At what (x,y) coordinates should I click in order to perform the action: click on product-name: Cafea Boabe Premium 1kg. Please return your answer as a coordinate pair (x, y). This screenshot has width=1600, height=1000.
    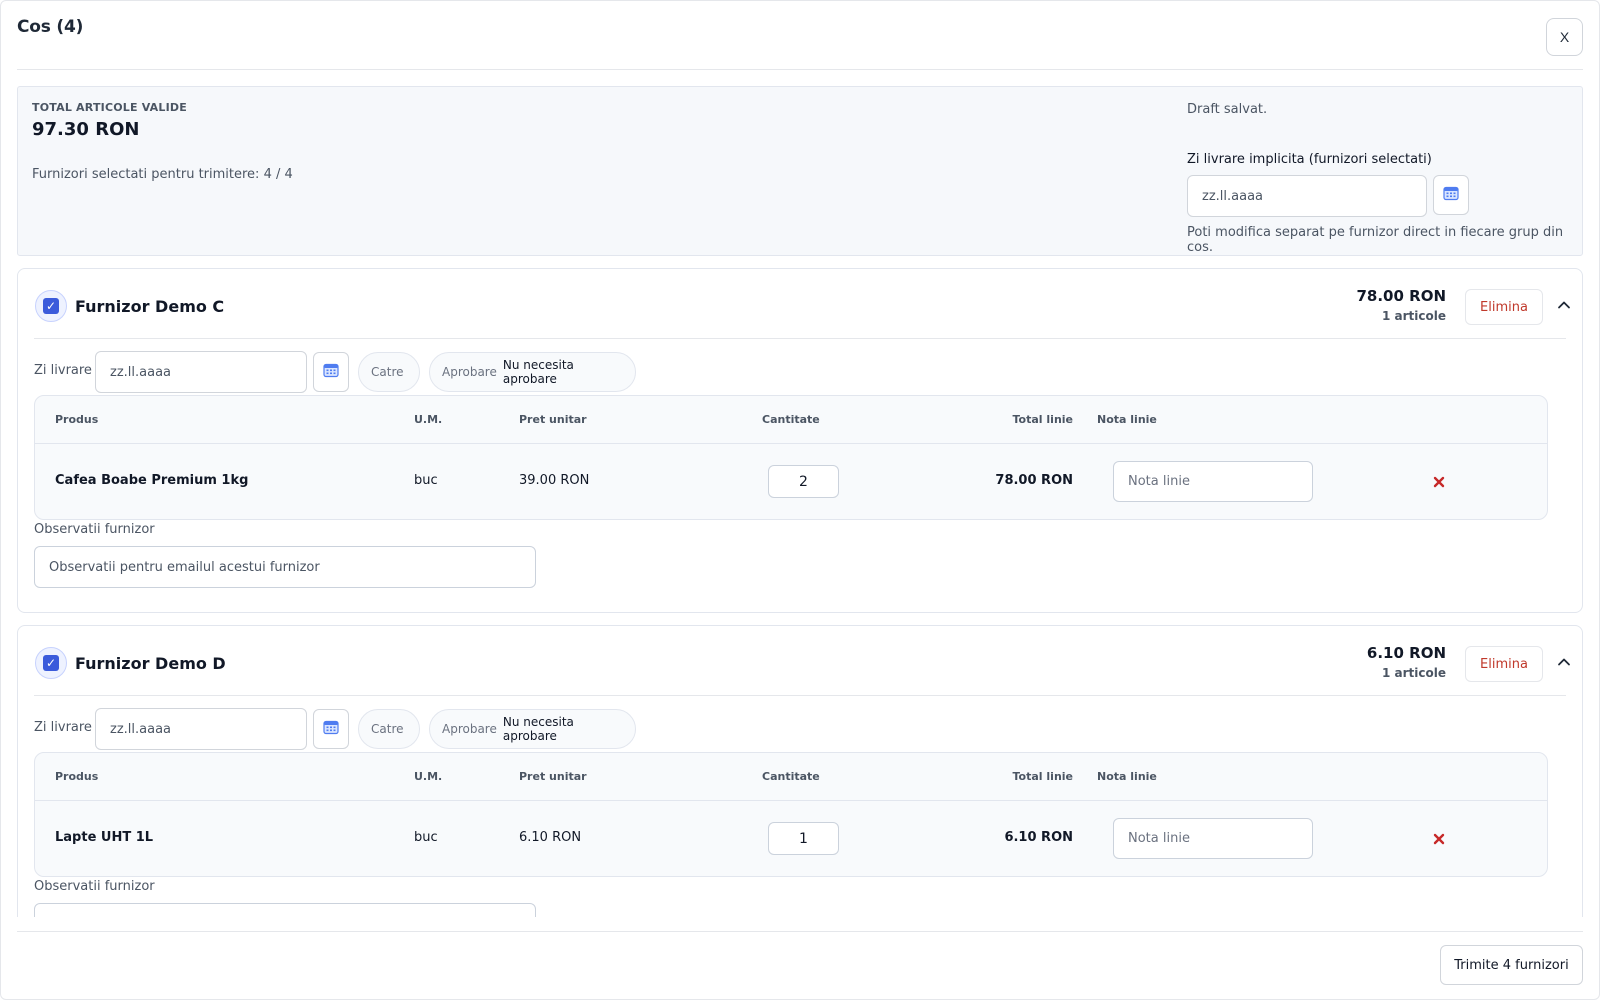
    Looking at the image, I should click on (152, 480).